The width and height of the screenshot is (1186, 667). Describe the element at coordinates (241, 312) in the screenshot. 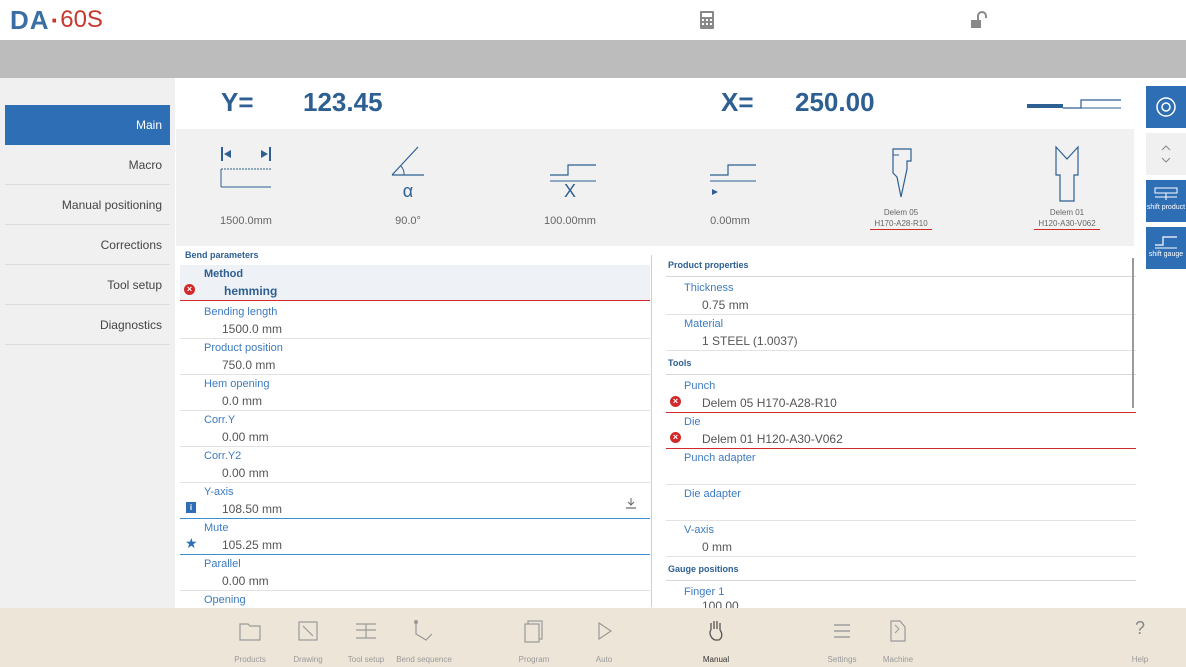

I see `field-label: Bending length` at that location.